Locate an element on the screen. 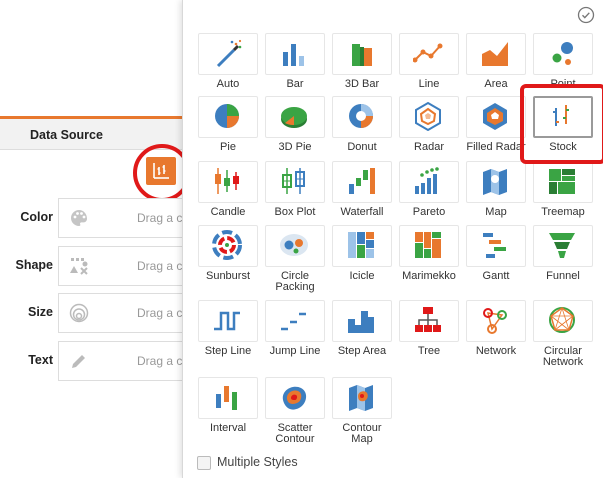 This screenshot has height=478, width=603. chart-type-map: Map is located at coordinates (496, 189).